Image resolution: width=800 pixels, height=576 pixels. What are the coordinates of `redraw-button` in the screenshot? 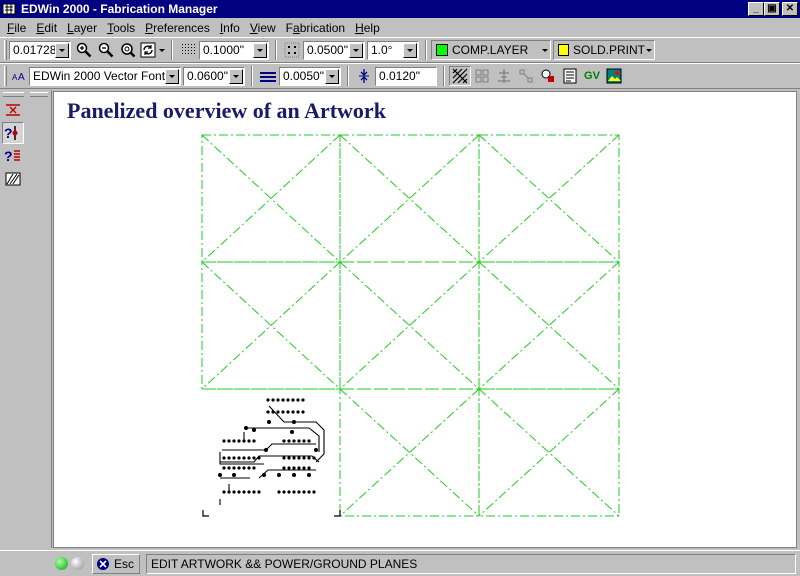 It's located at (148, 50).